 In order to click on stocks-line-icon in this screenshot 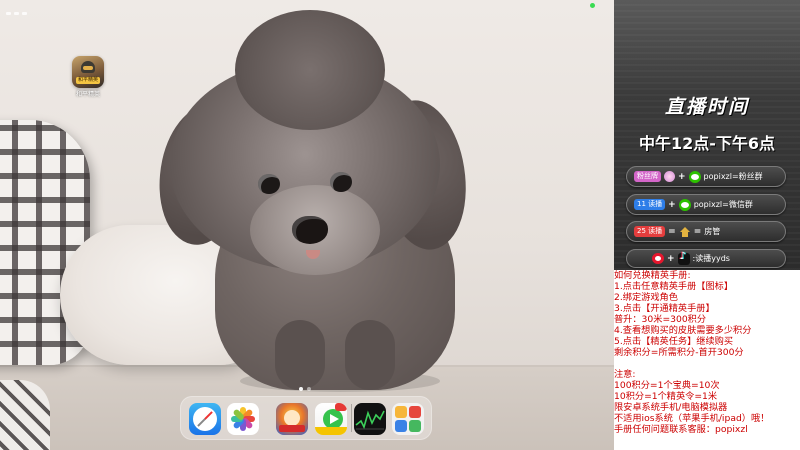, I will do `click(370, 420)`.